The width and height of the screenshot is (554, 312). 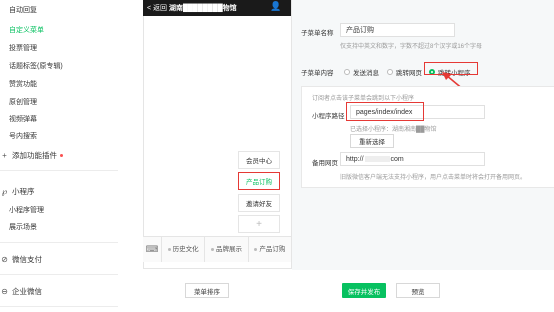 I want to click on add-plugin-label: 添加功能插件, so click(x=34, y=155).